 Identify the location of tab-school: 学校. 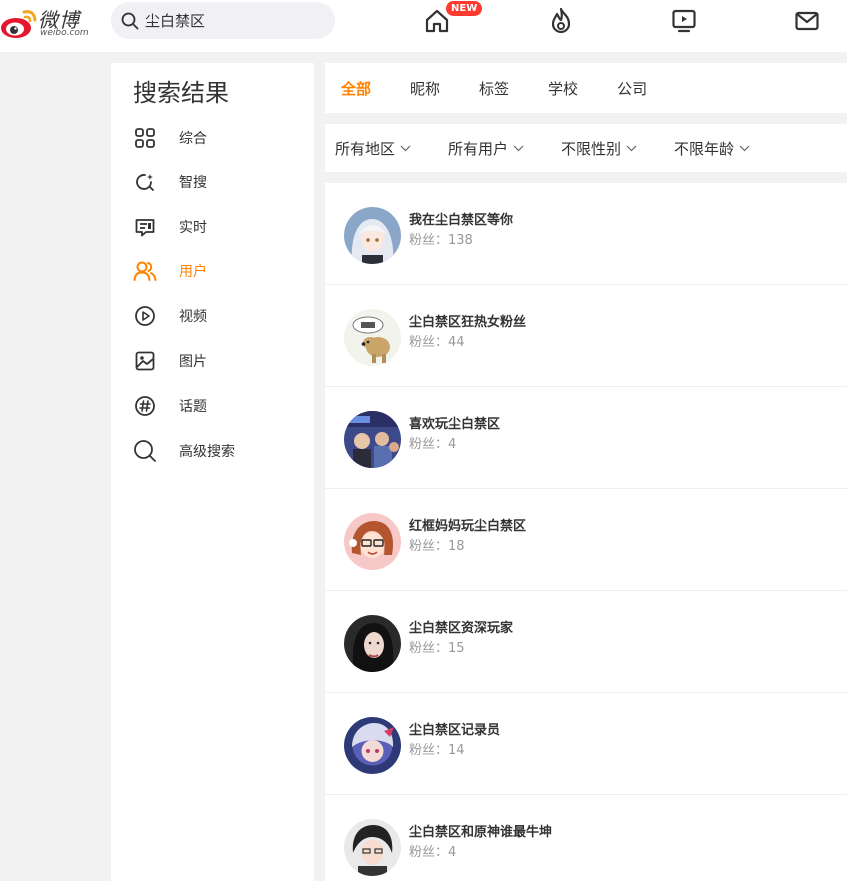
(563, 88).